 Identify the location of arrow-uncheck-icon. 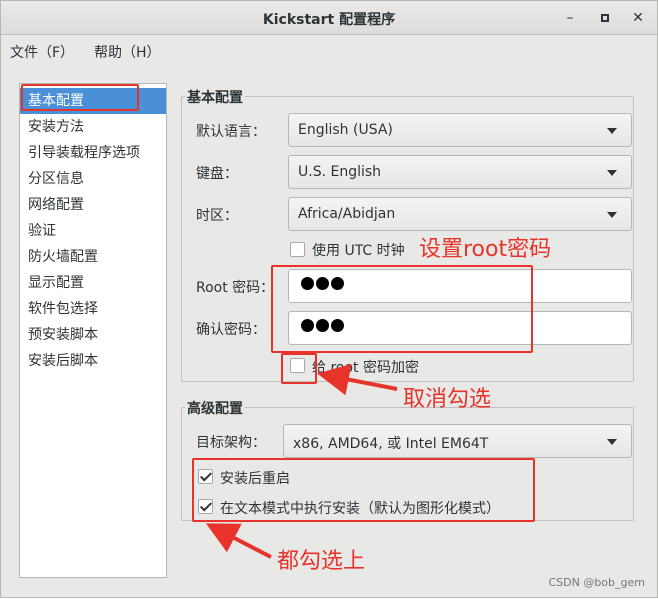
(357, 379).